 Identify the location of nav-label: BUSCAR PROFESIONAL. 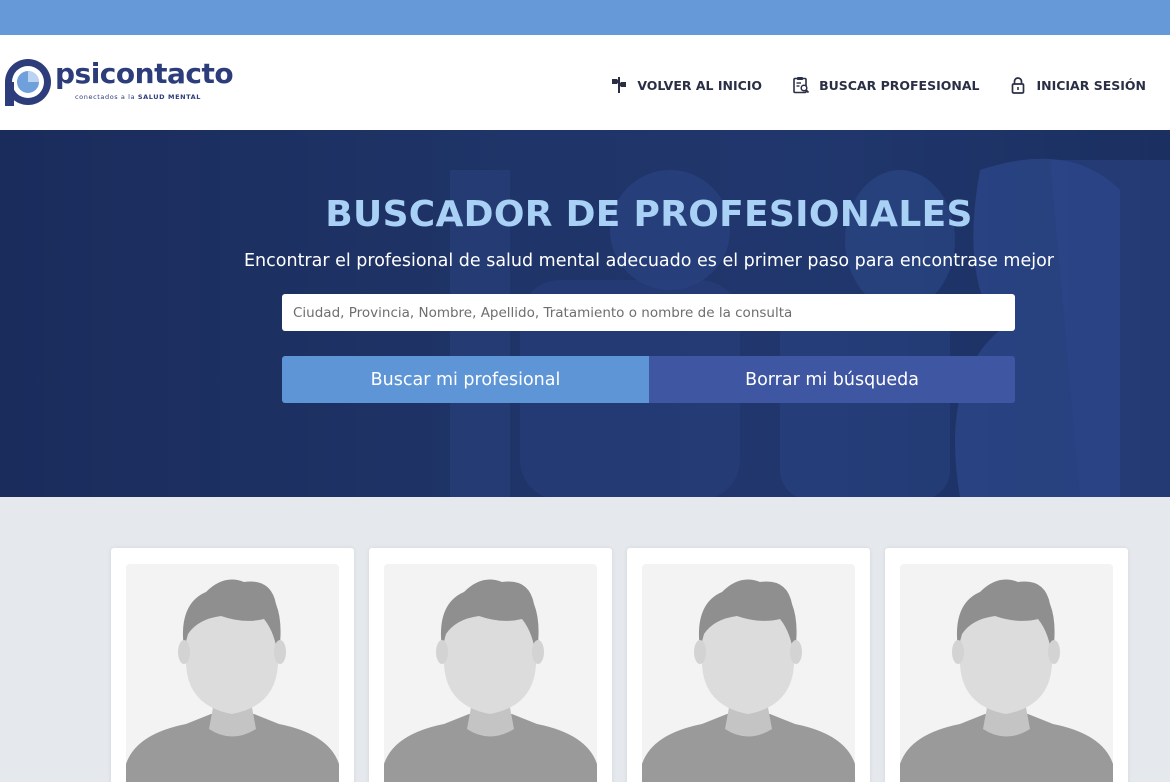
(899, 85).